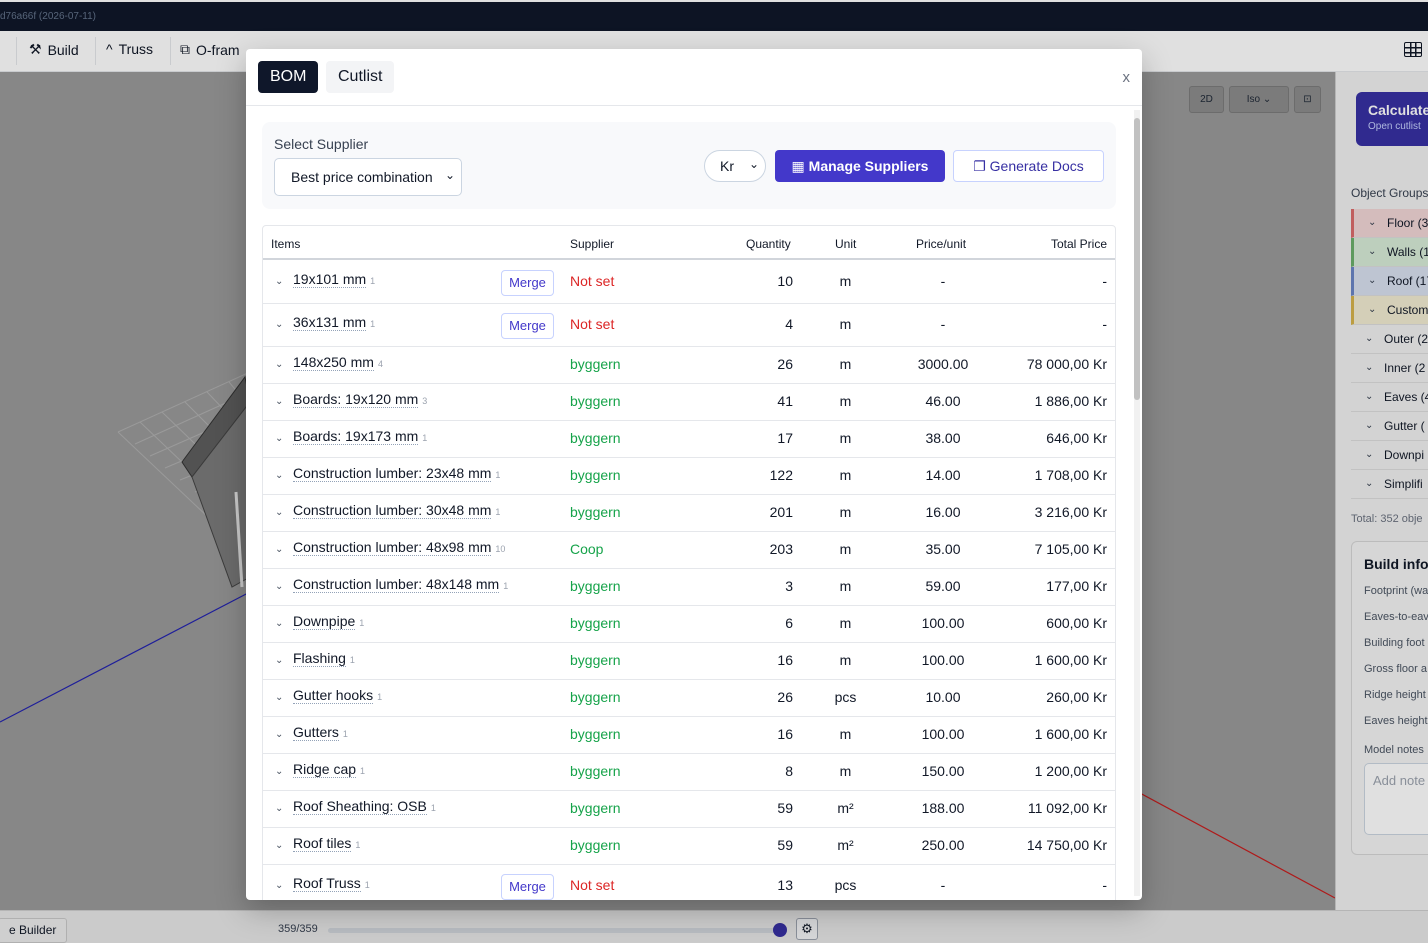 The image size is (1428, 943). I want to click on currency-select: Kr ⌄, so click(735, 166).